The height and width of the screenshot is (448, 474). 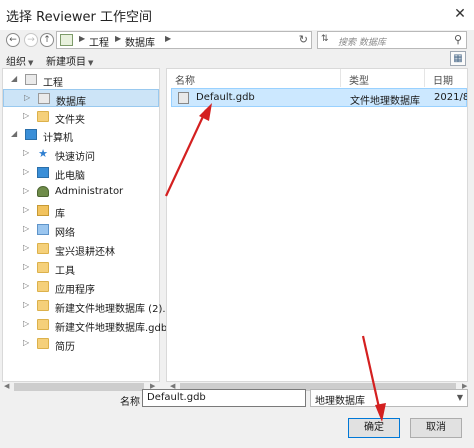 What do you see at coordinates (81, 80) in the screenshot?
I see `tree-item-project: ◢ 工程` at bounding box center [81, 80].